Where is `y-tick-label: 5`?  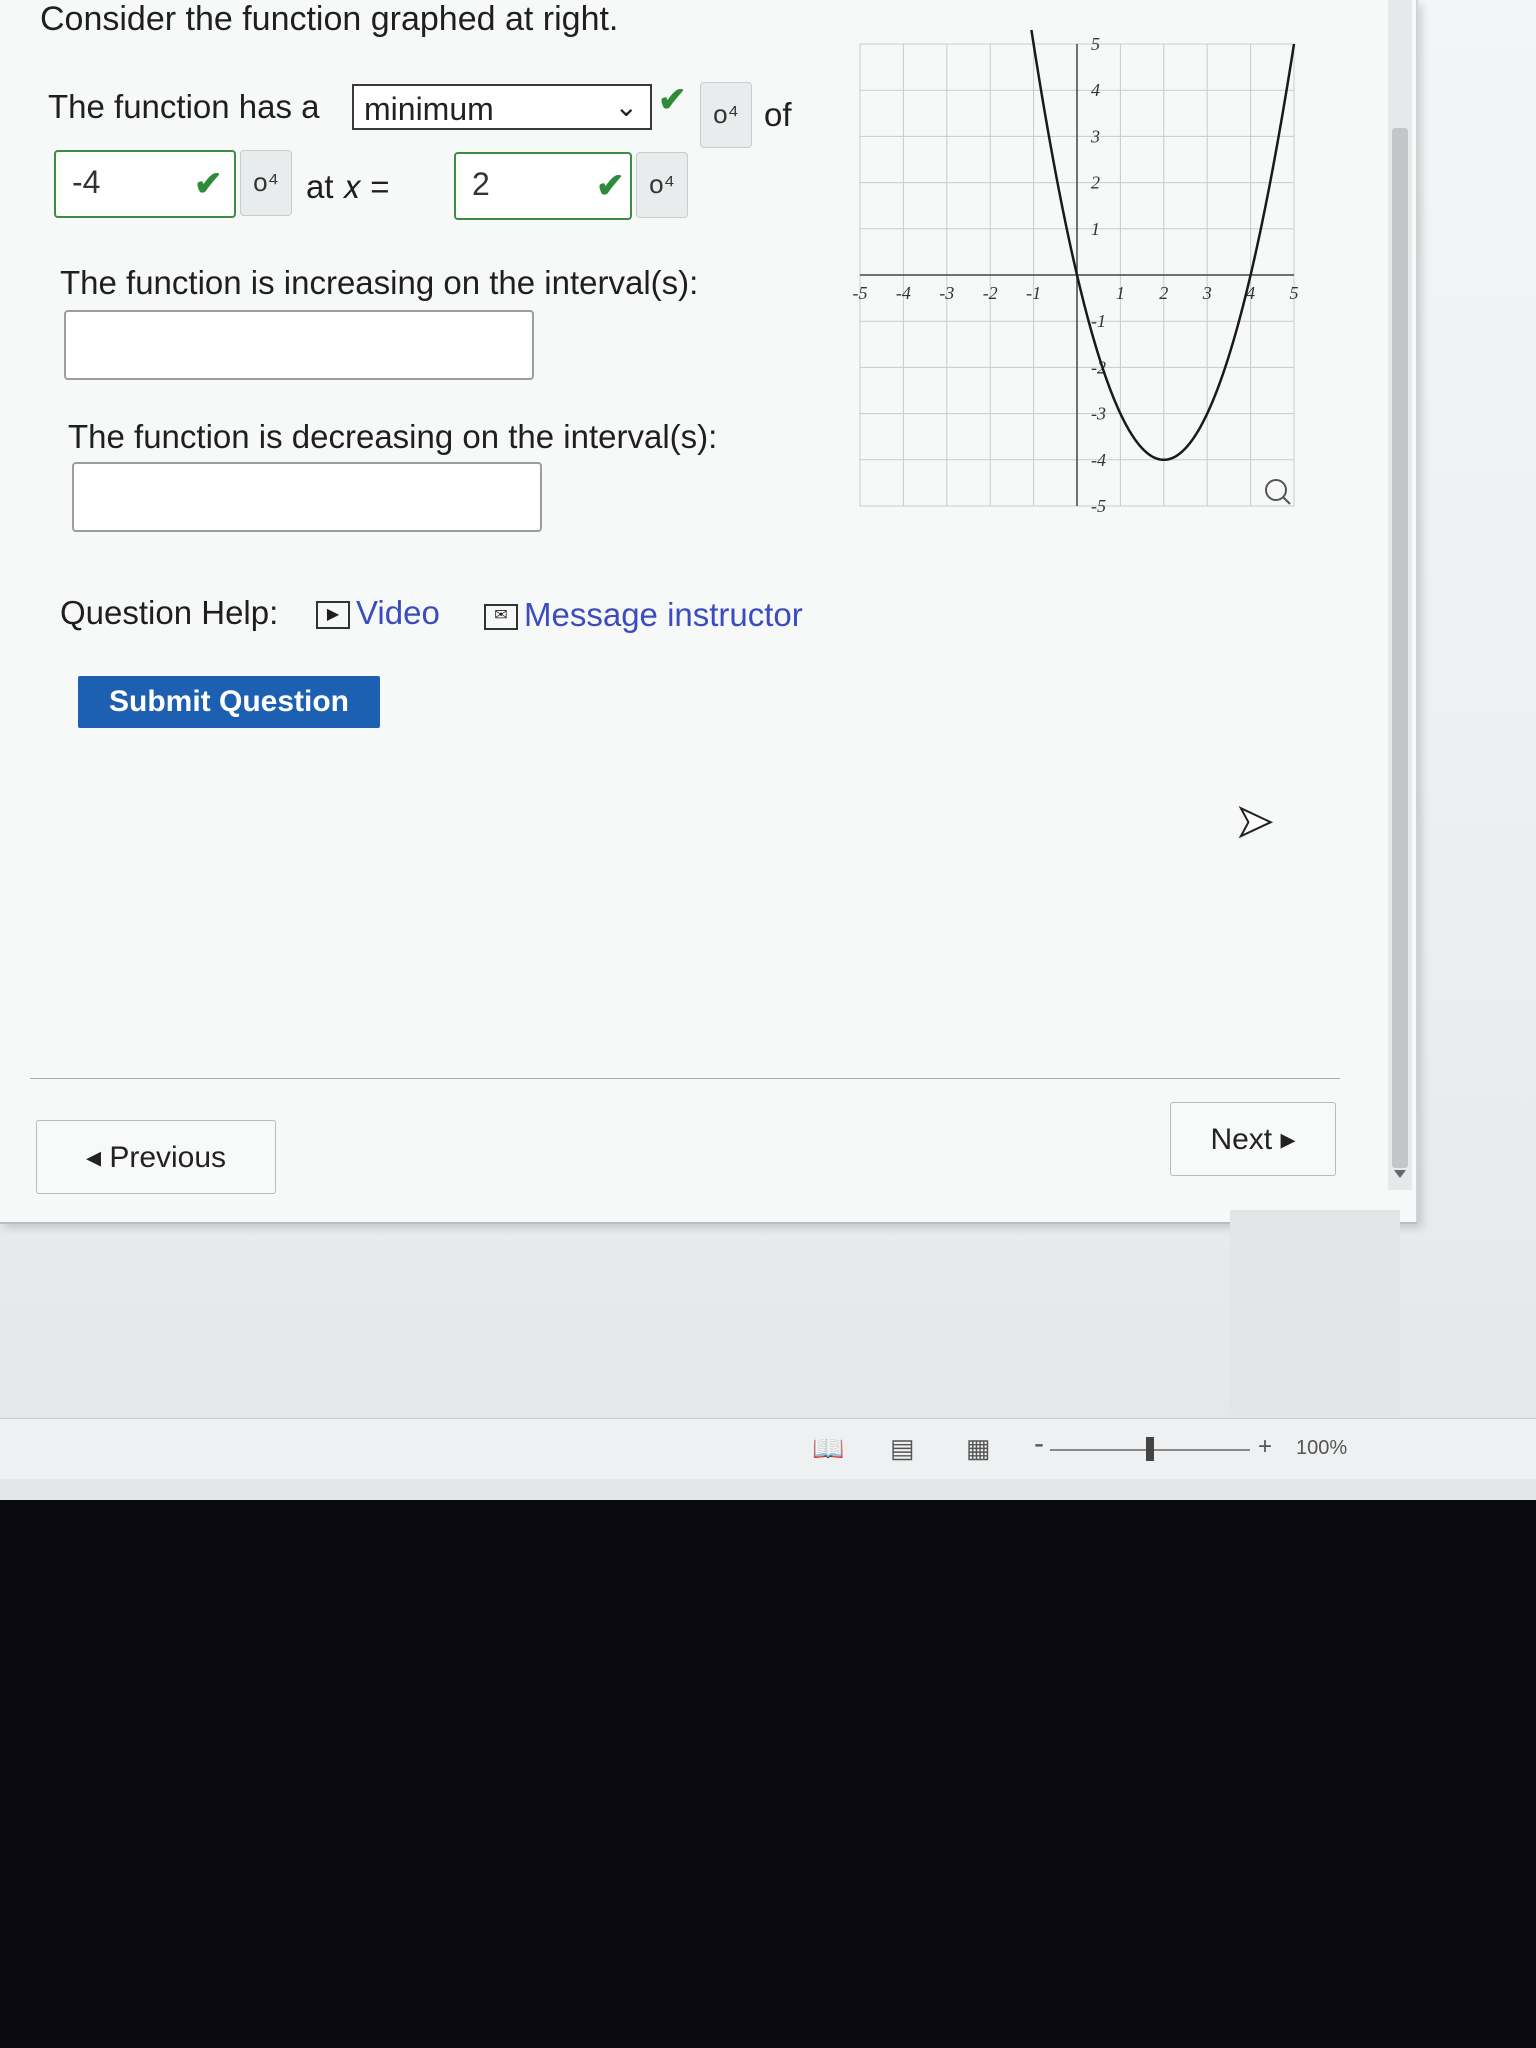 y-tick-label: 5 is located at coordinates (1095, 44).